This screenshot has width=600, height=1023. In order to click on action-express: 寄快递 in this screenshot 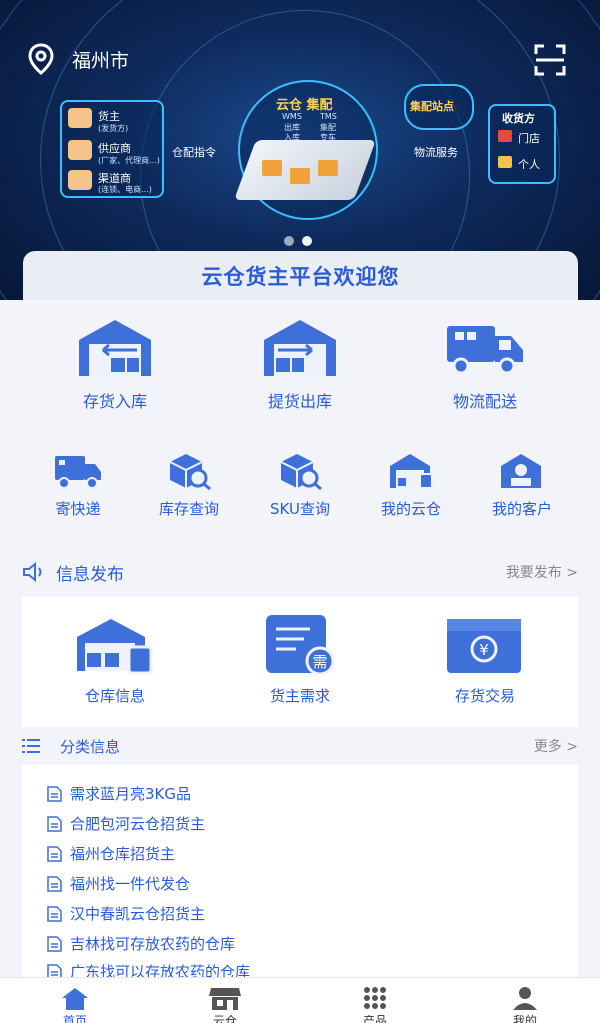, I will do `click(78, 485)`.